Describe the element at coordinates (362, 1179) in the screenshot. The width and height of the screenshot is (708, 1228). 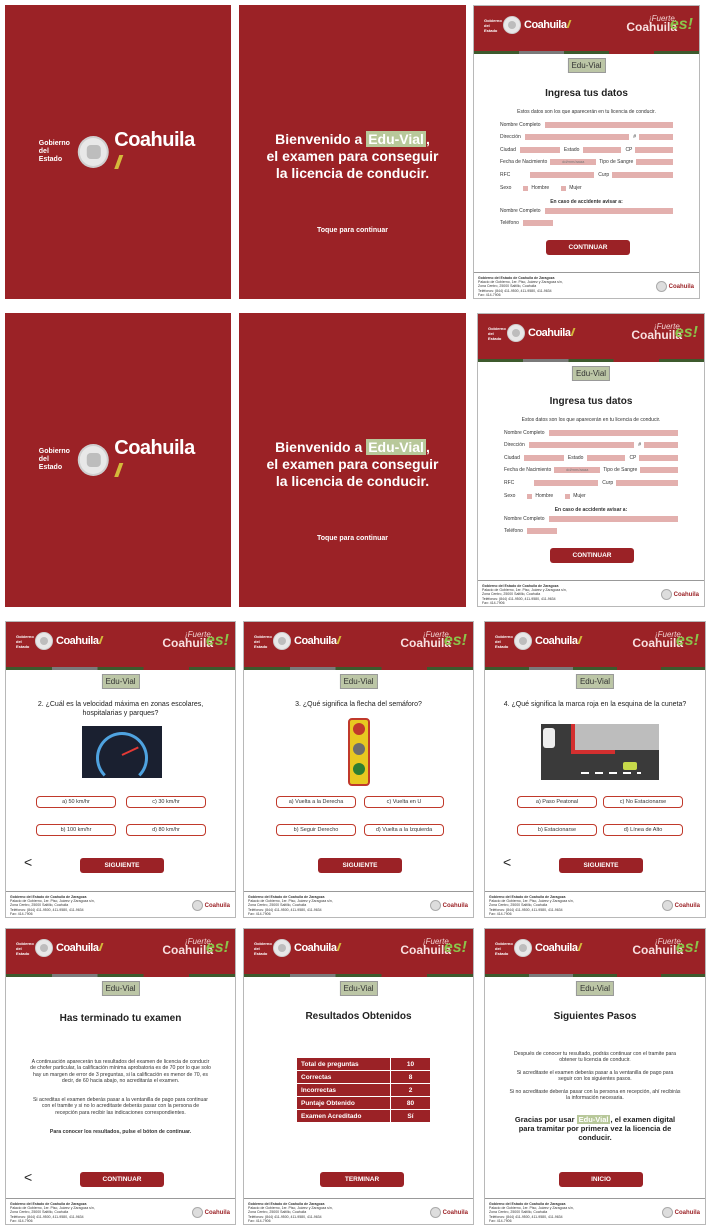
I see `terminar-button: TERMINAR` at that location.